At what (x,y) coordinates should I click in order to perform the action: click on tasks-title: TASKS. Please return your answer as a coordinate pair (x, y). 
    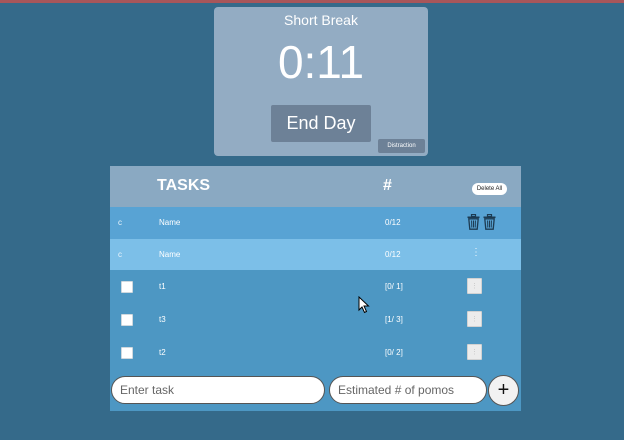
    Looking at the image, I should click on (184, 185).